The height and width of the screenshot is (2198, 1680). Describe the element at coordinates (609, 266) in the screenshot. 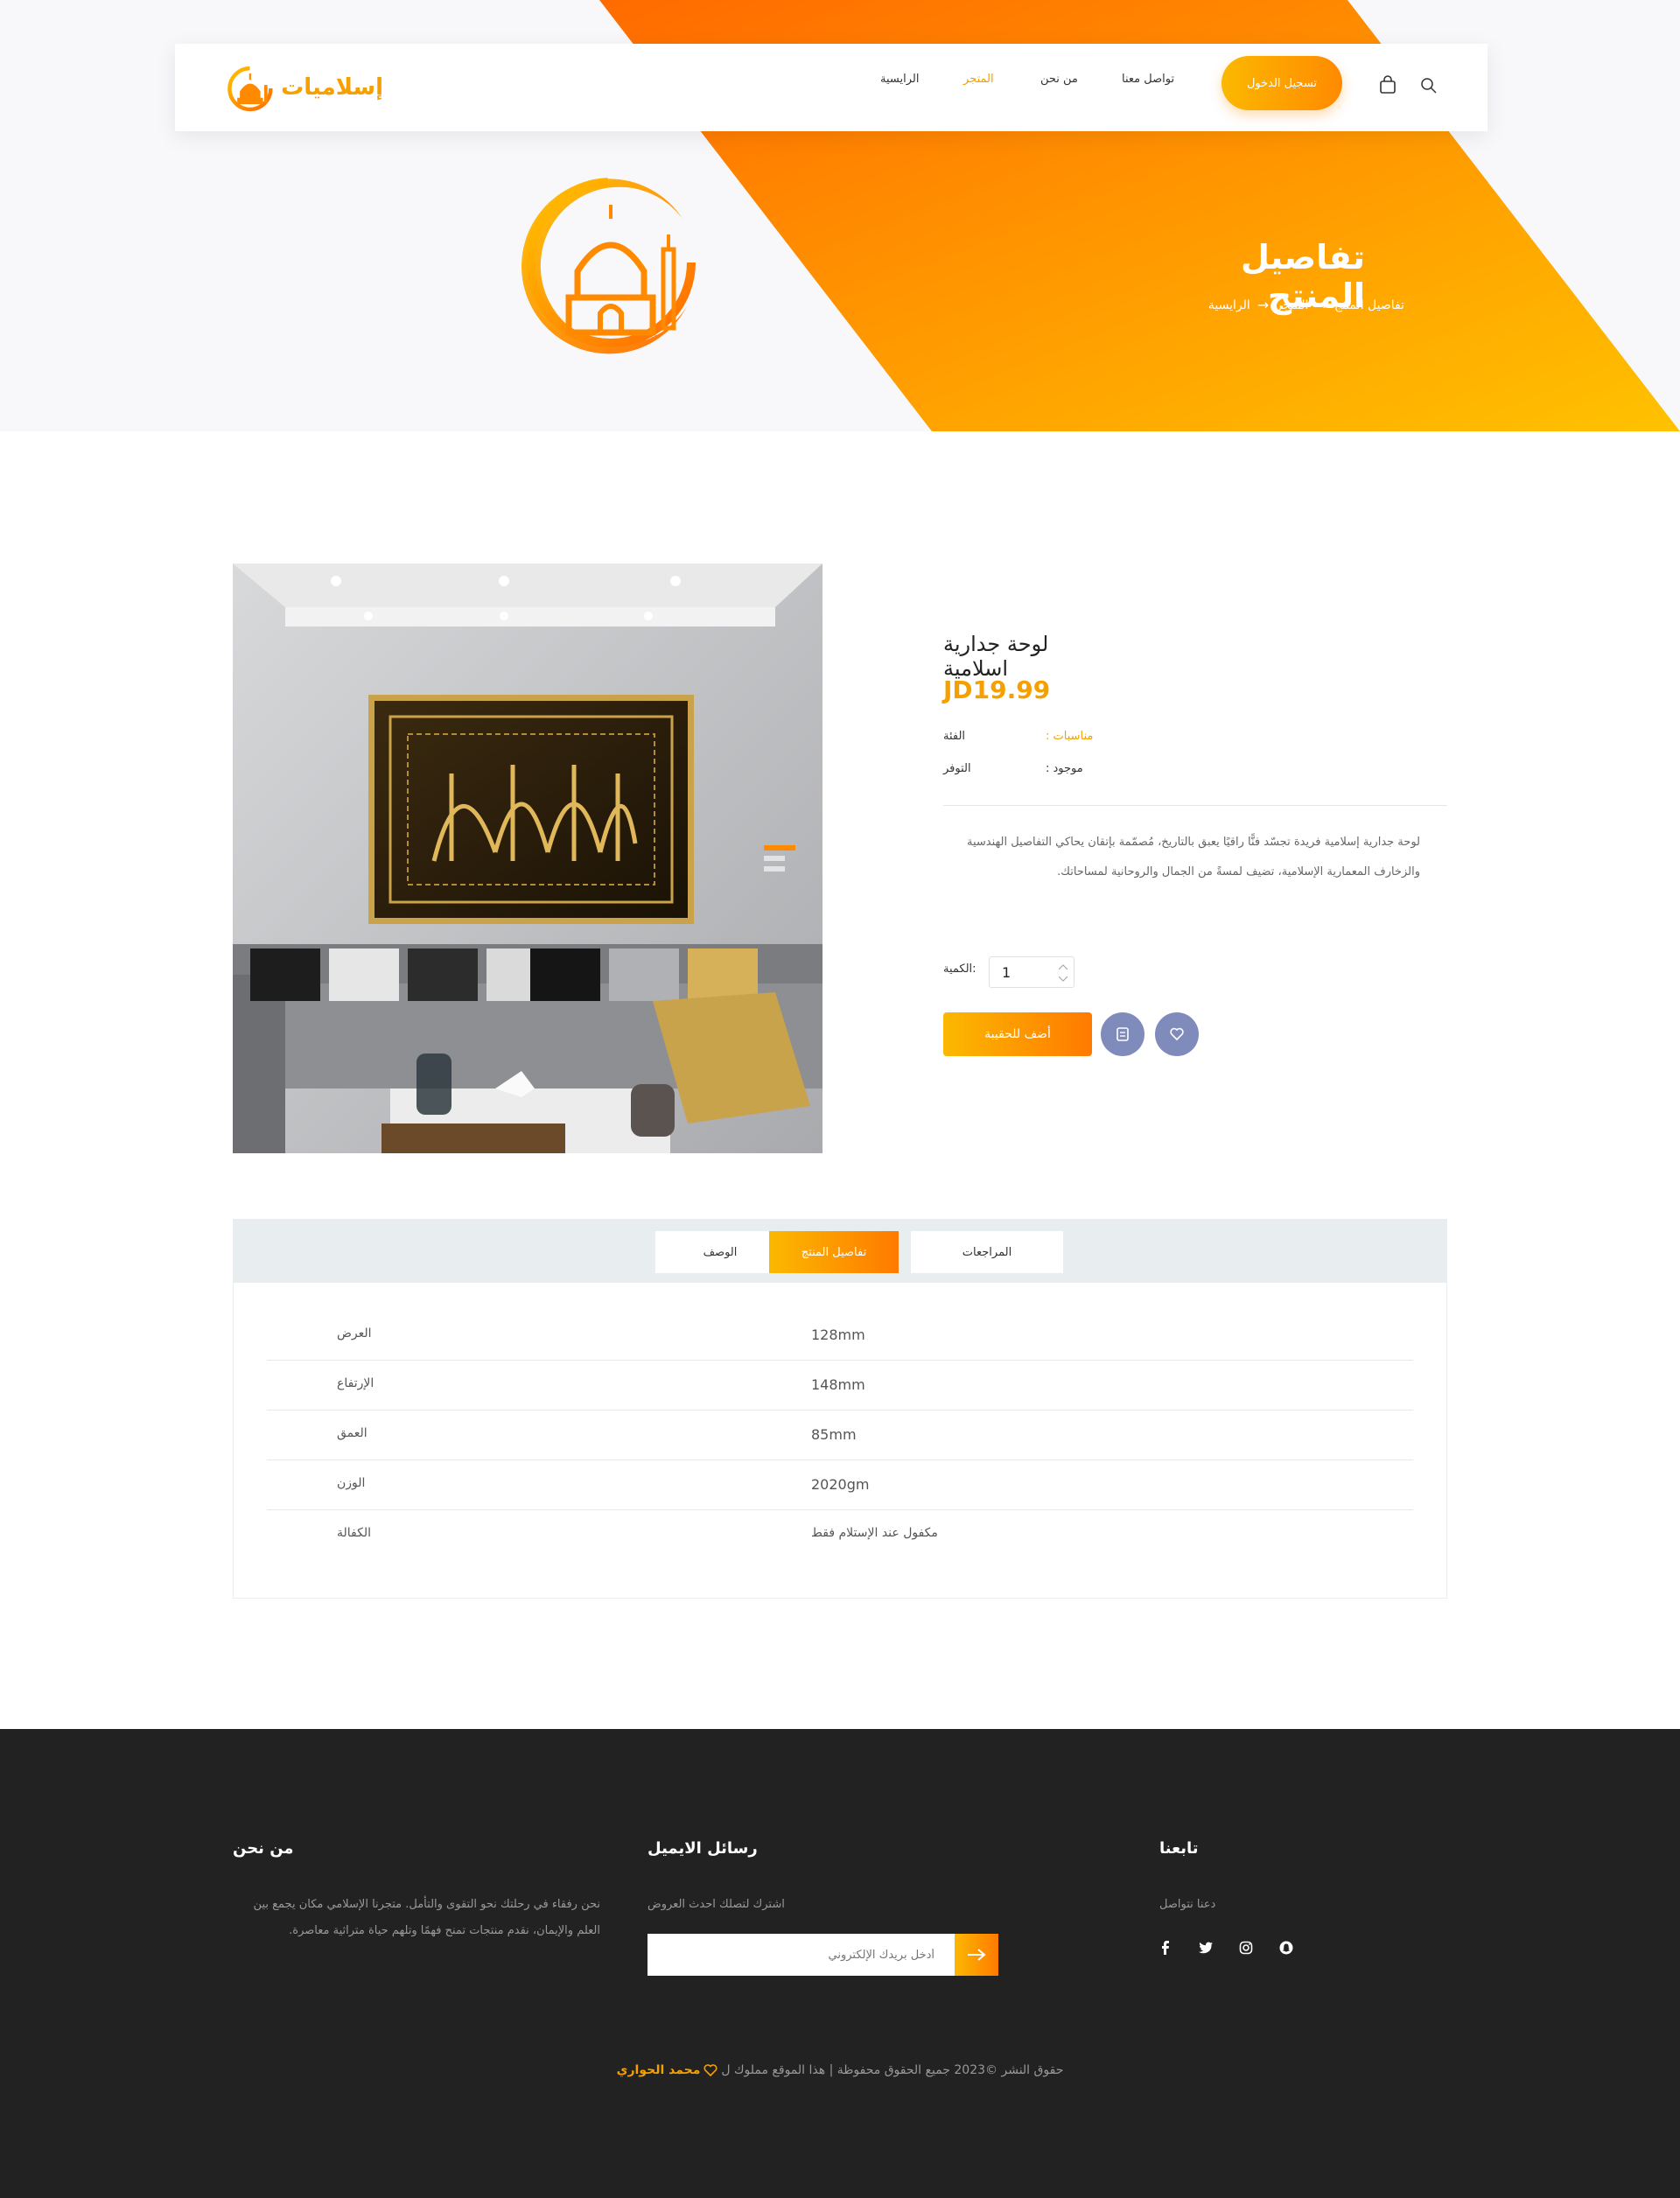

I see `mosque-emblem` at that location.